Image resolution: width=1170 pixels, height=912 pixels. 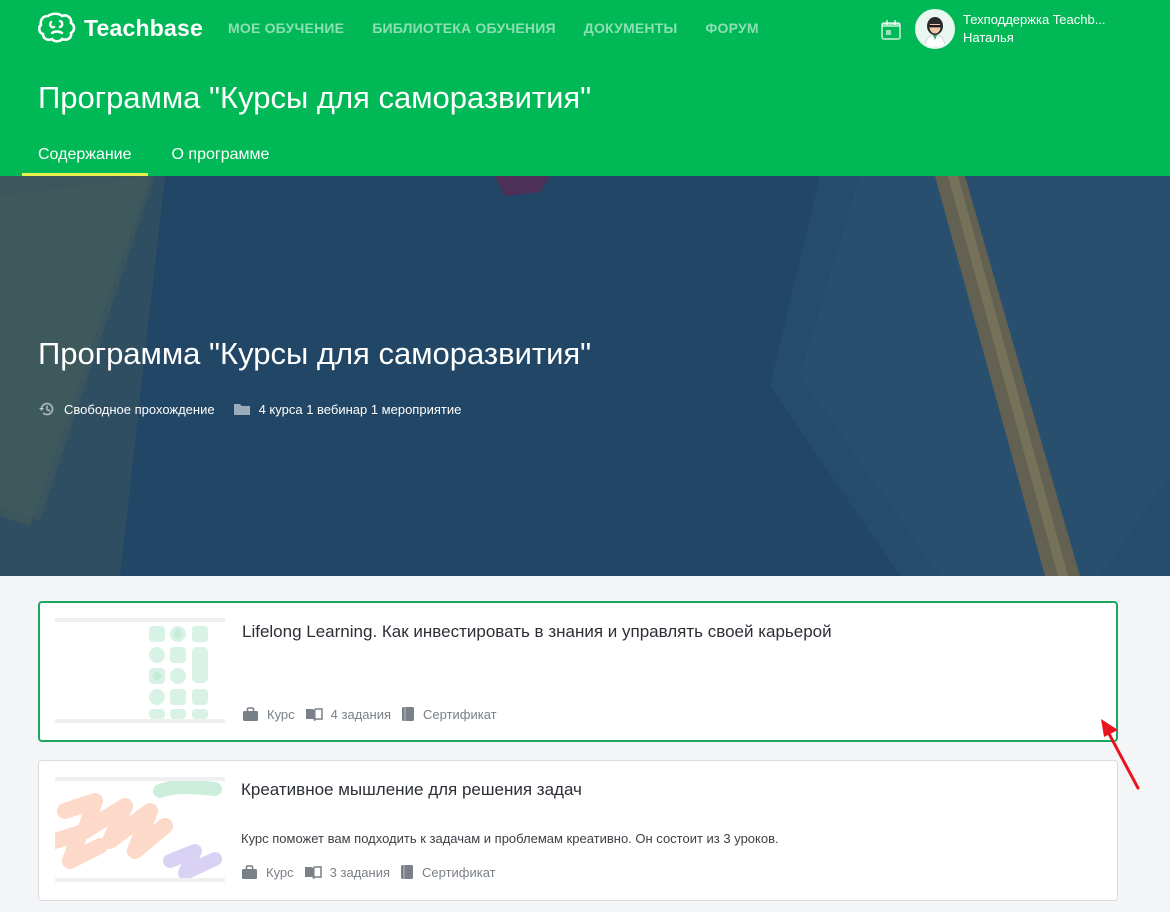 I want to click on course-tasks: 4 задания, so click(x=348, y=714).